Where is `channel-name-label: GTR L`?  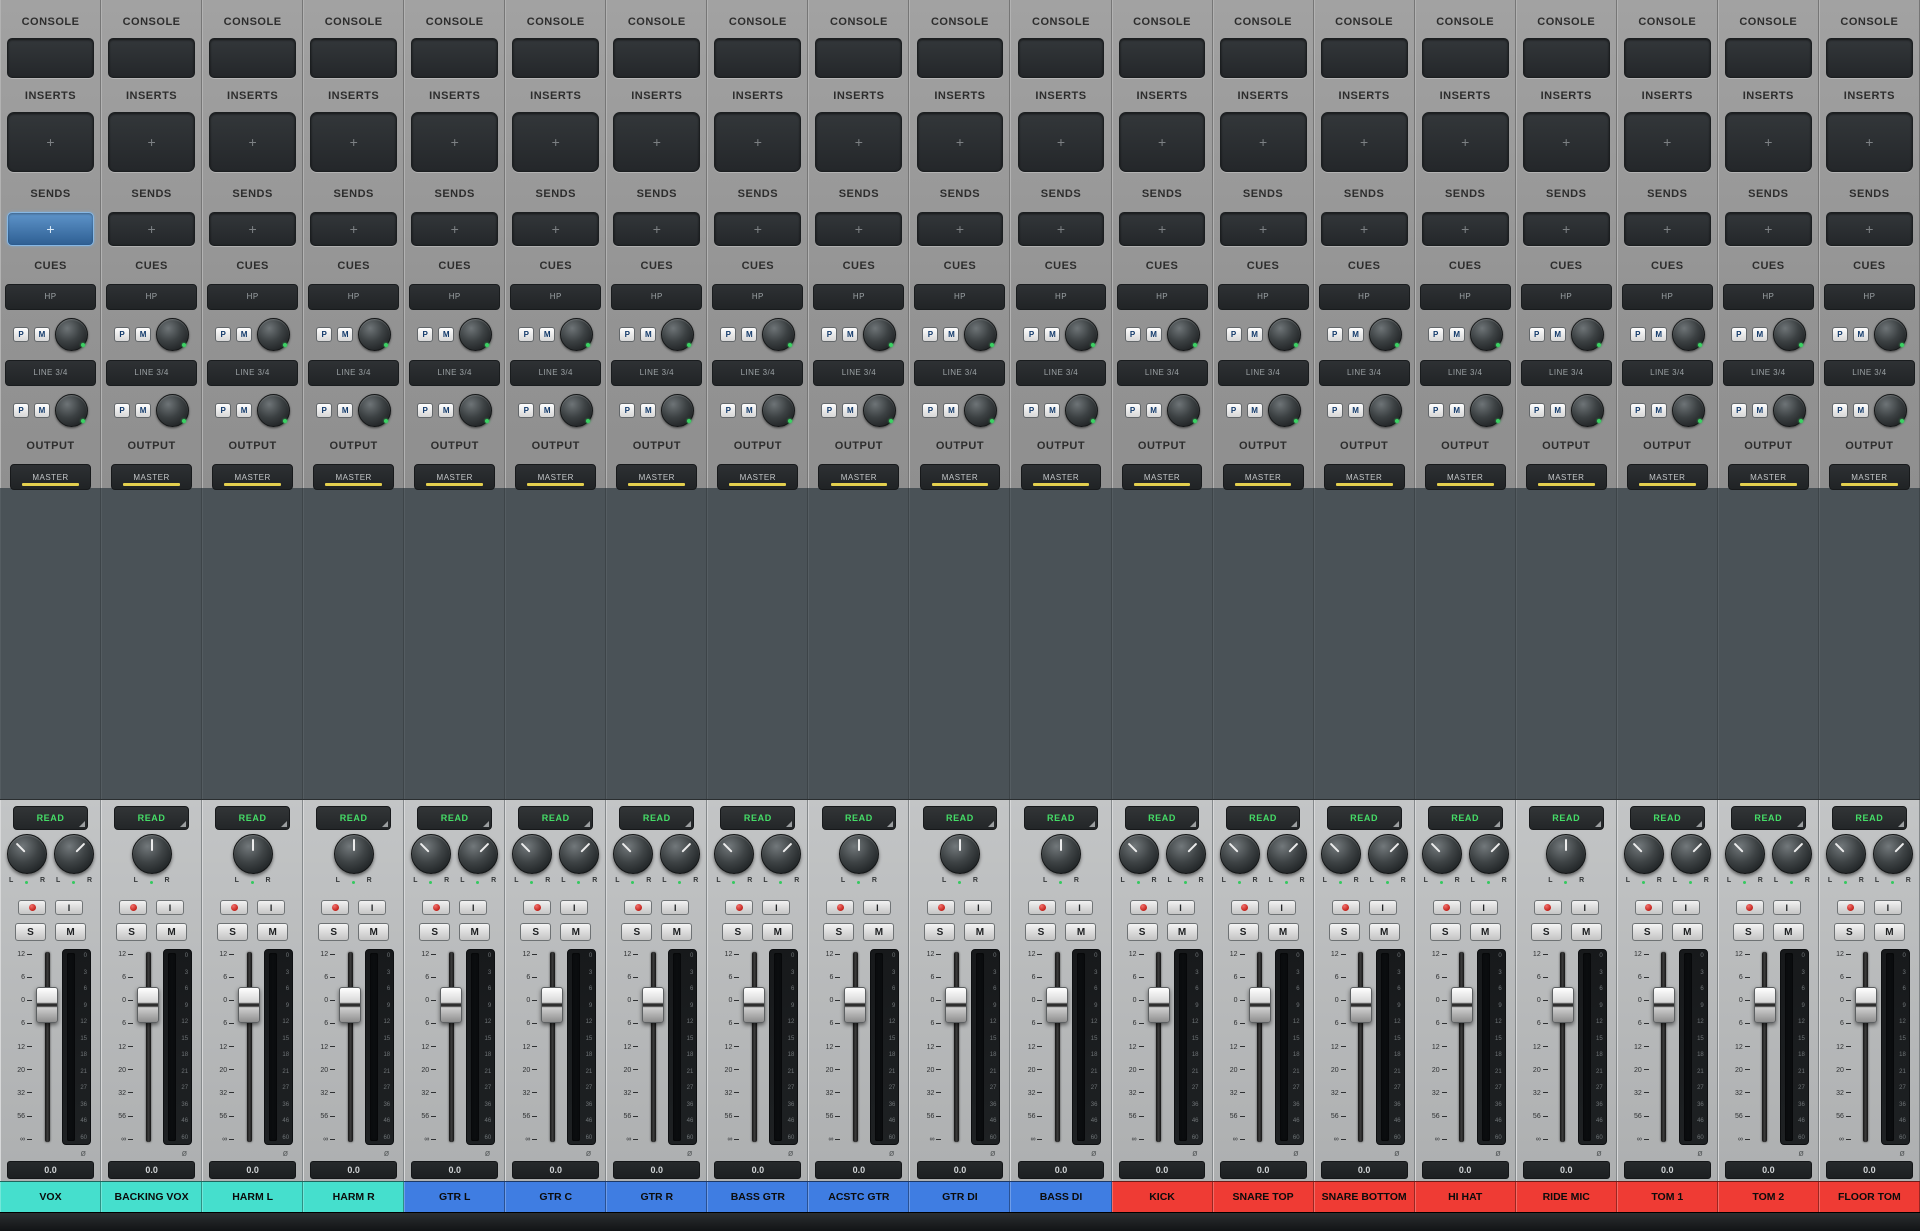 channel-name-label: GTR L is located at coordinates (455, 1196).